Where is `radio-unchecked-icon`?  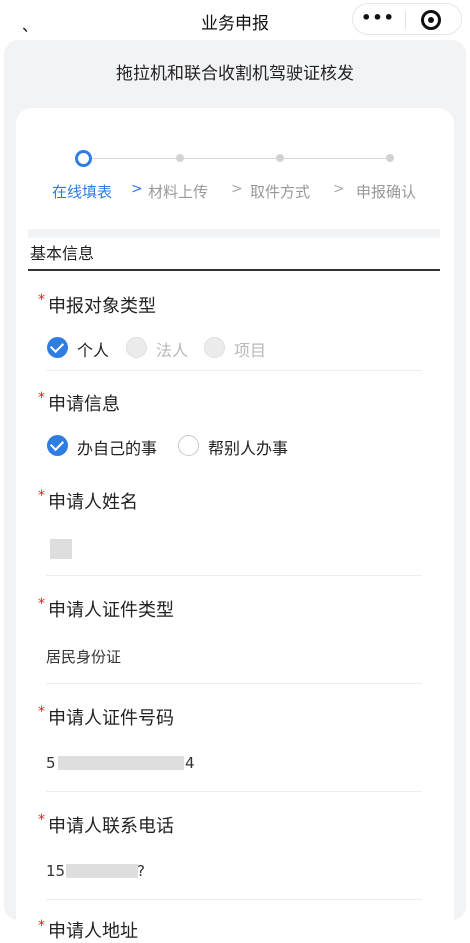 radio-unchecked-icon is located at coordinates (188, 445).